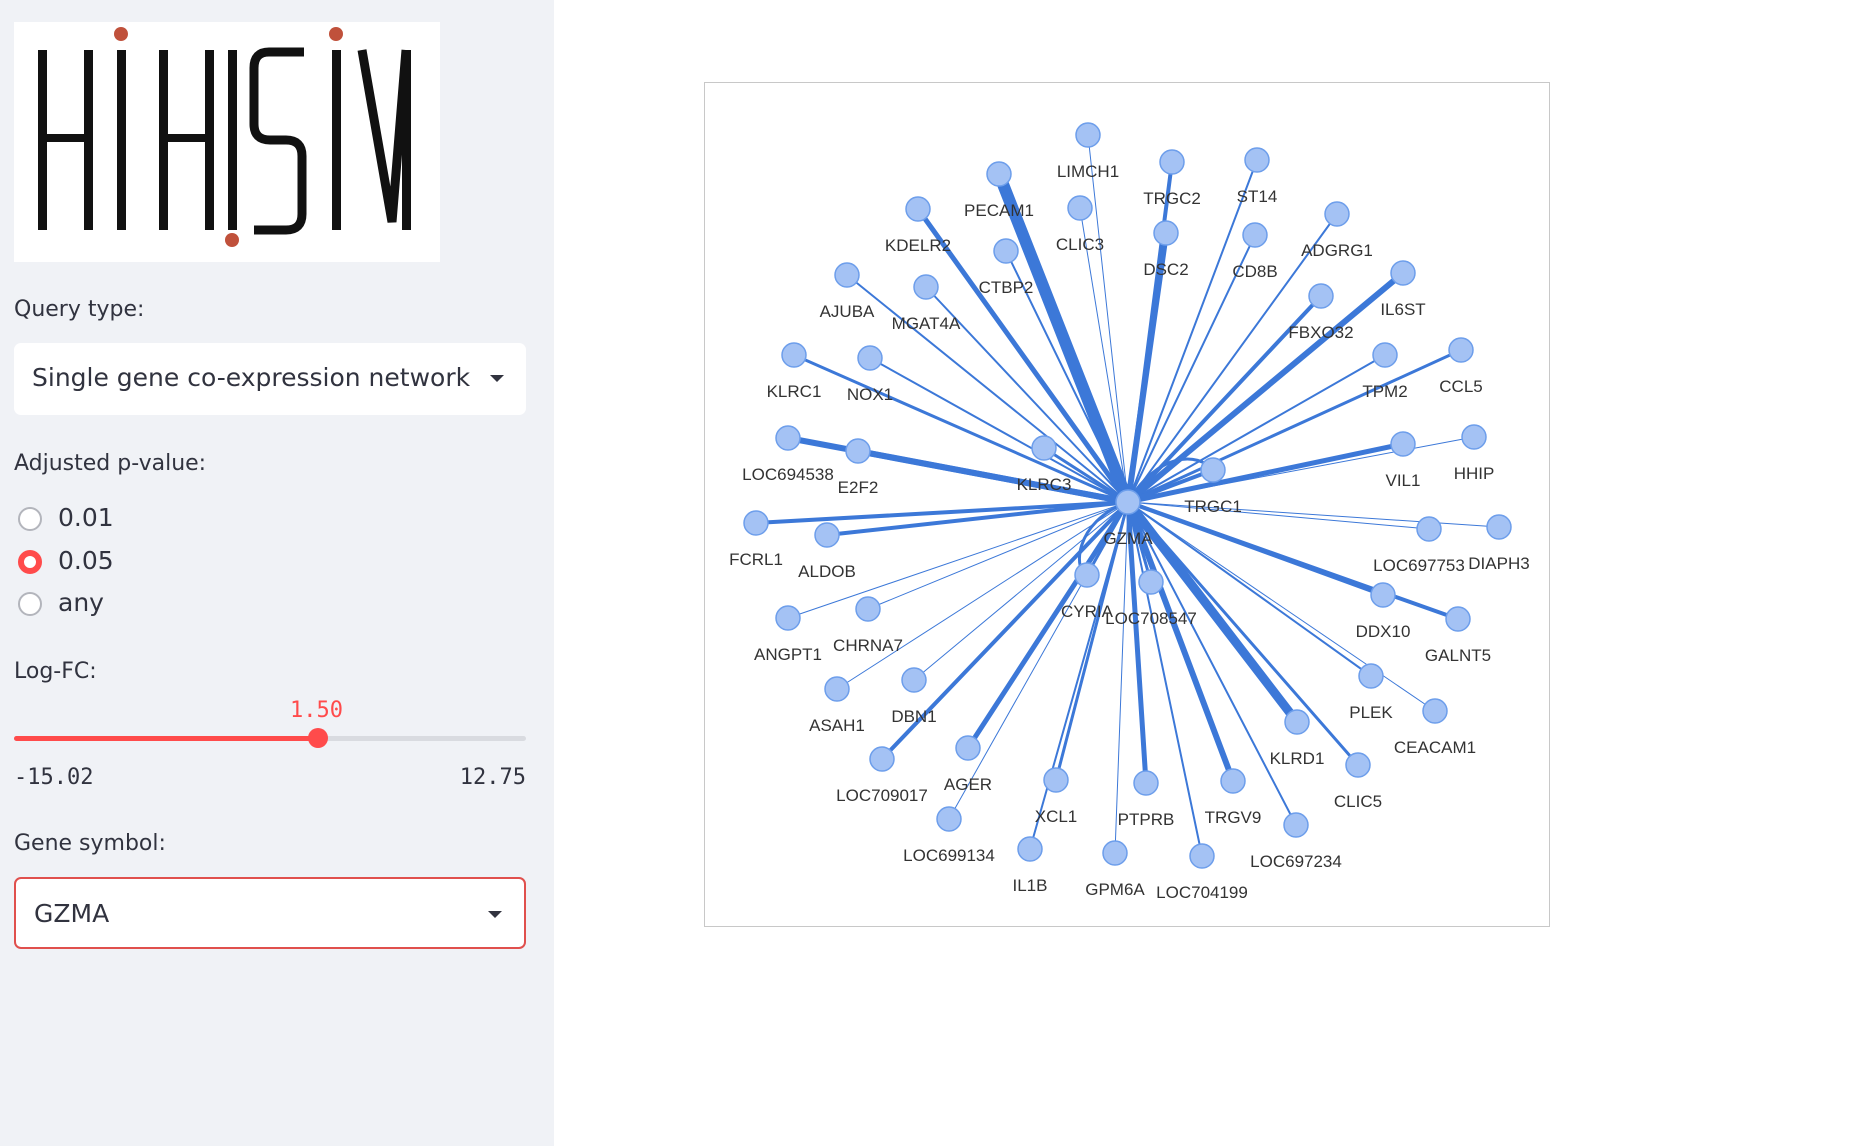 Image resolution: width=1856 pixels, height=1146 pixels. Describe the element at coordinates (1233, 817) in the screenshot. I see `node-label-trgv9: TRGV9` at that location.